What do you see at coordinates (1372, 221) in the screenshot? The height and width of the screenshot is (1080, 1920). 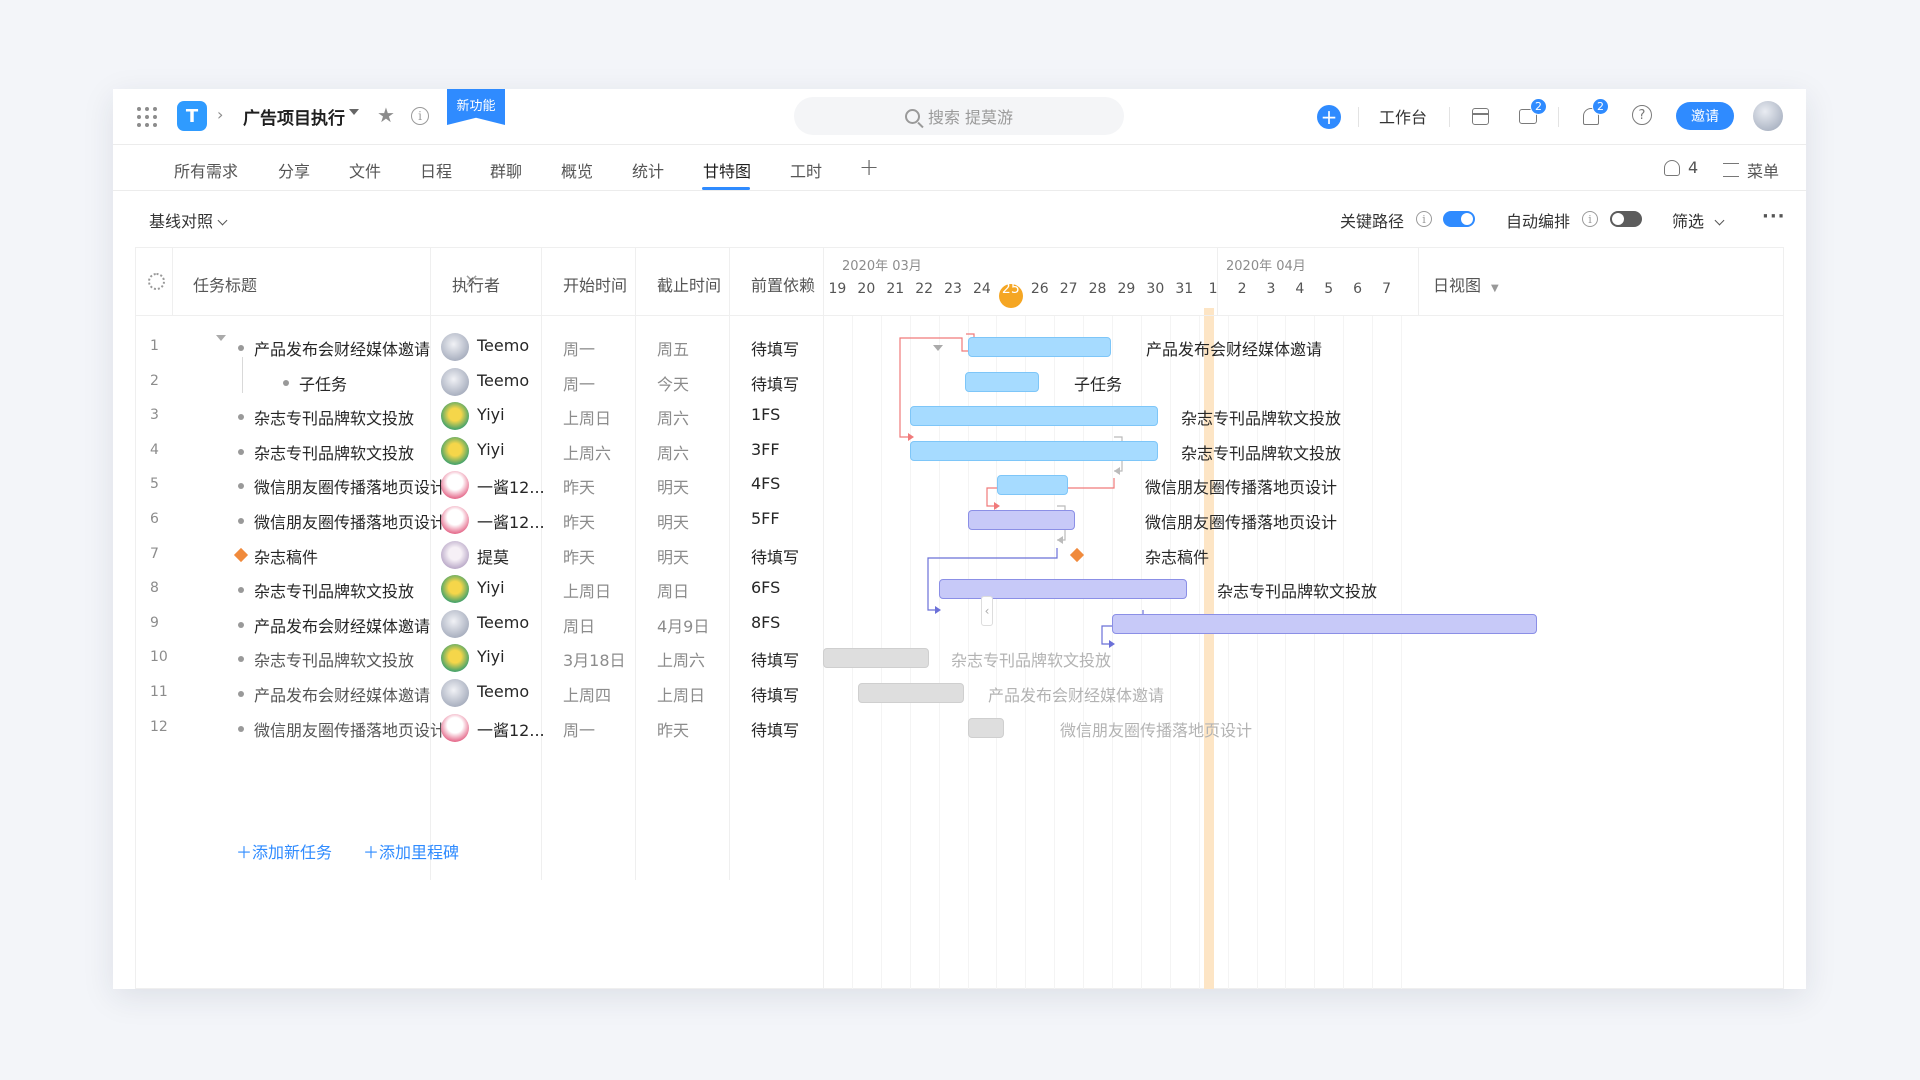 I see `critical-path-label: 关键路径` at bounding box center [1372, 221].